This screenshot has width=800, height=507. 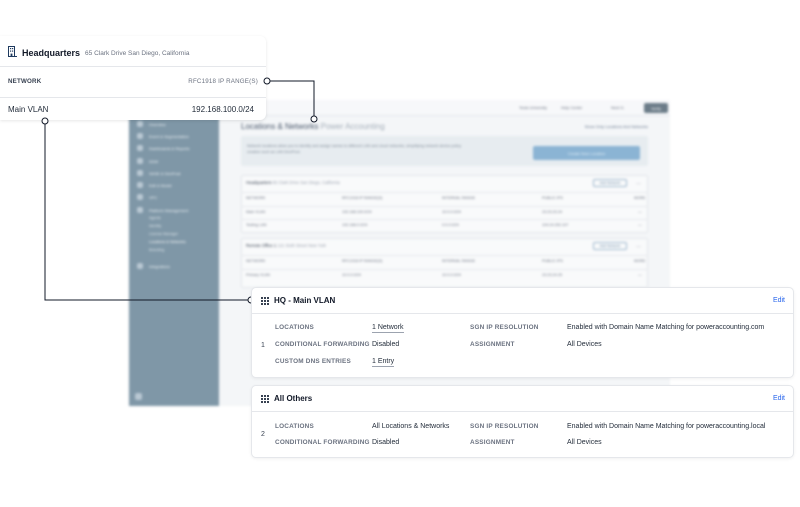 What do you see at coordinates (533, 107) in the screenshot?
I see `org-name: Tesla University` at bounding box center [533, 107].